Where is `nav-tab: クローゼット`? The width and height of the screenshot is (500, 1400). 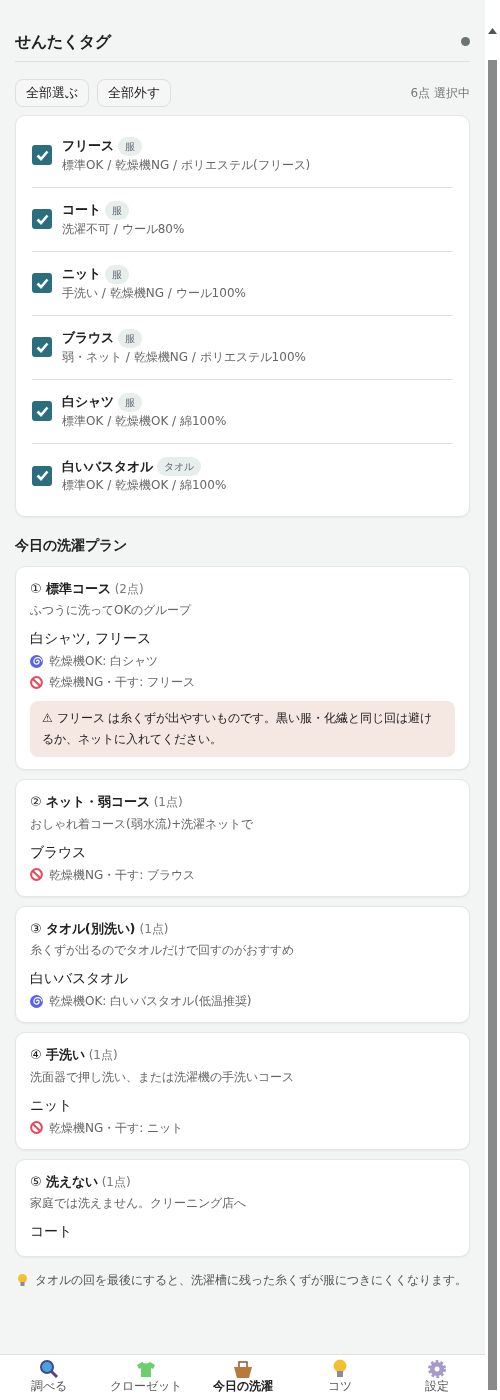 nav-tab: クローゼット is located at coordinates (145, 1377).